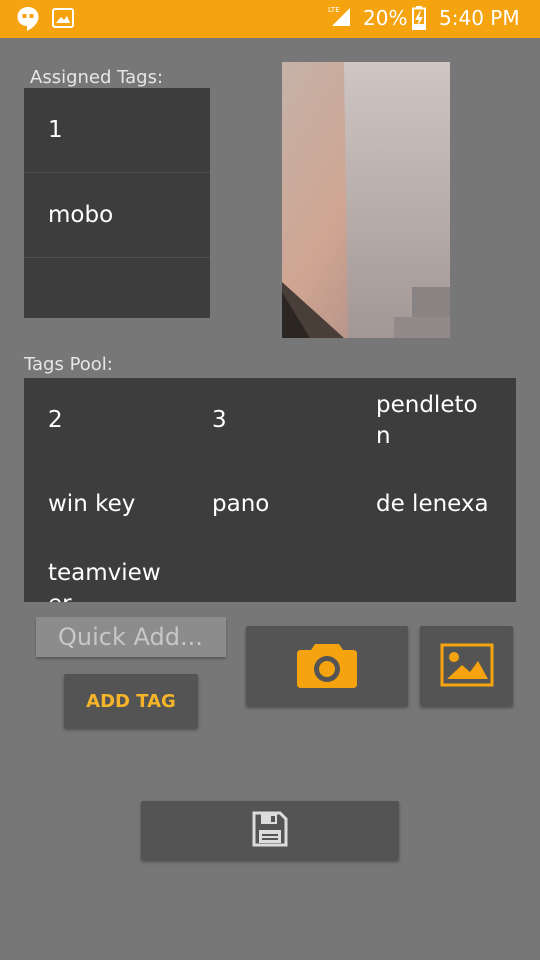 The height and width of the screenshot is (960, 540). What do you see at coordinates (385, 18) in the screenshot?
I see `battery-percent: 20%` at bounding box center [385, 18].